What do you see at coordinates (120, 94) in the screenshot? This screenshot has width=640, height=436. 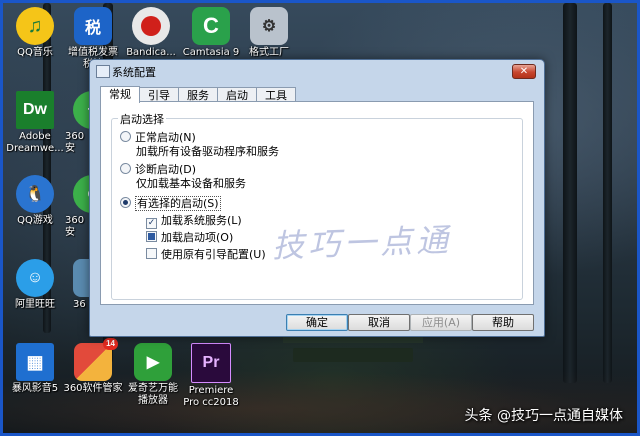 I see `tab-general: 常规` at bounding box center [120, 94].